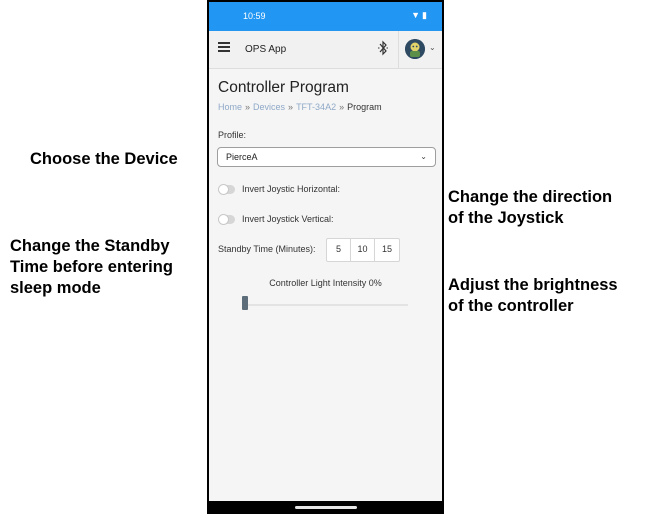 This screenshot has width=650, height=514. Describe the element at coordinates (245, 303) in the screenshot. I see `slider-thumb` at that location.